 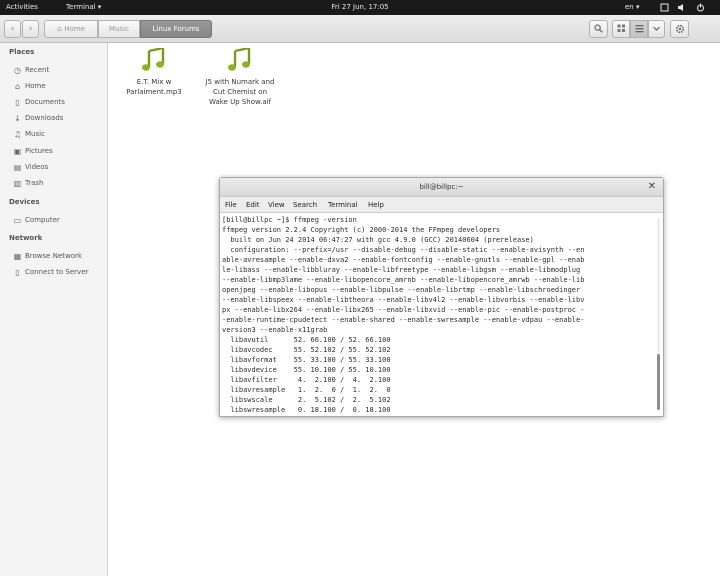 I want to click on terminal-line: libswresample 0. 18.100 / 0. 18.100, so click(x=306, y=410).